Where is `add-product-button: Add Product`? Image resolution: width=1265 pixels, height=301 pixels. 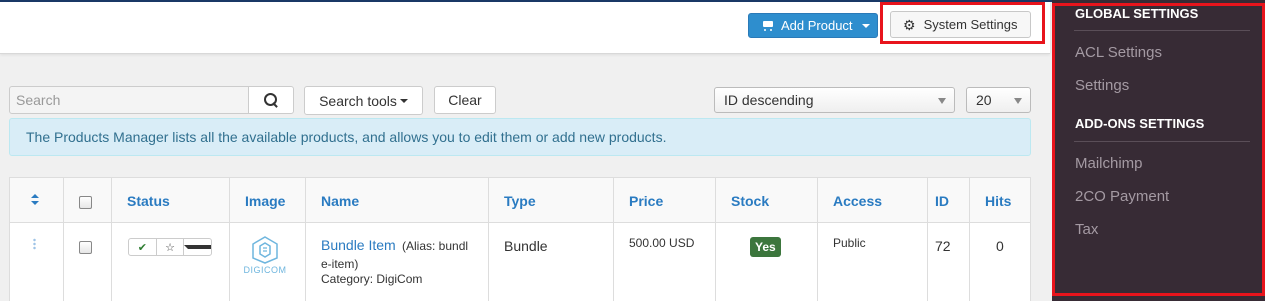
add-product-button: Add Product is located at coordinates (813, 25).